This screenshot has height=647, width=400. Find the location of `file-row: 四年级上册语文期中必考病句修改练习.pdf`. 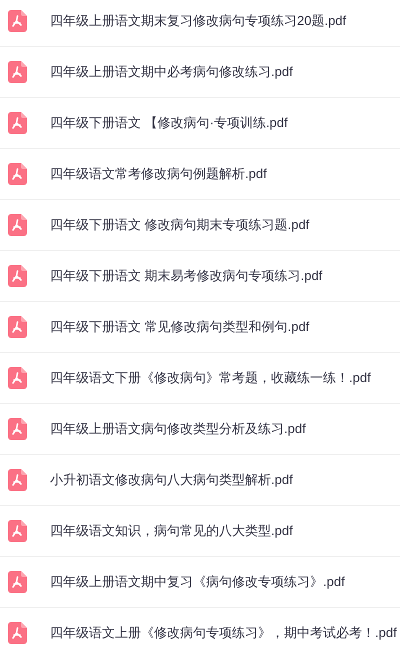

file-row: 四年级上册语文期中必考病句修改练习.pdf is located at coordinates (200, 72).